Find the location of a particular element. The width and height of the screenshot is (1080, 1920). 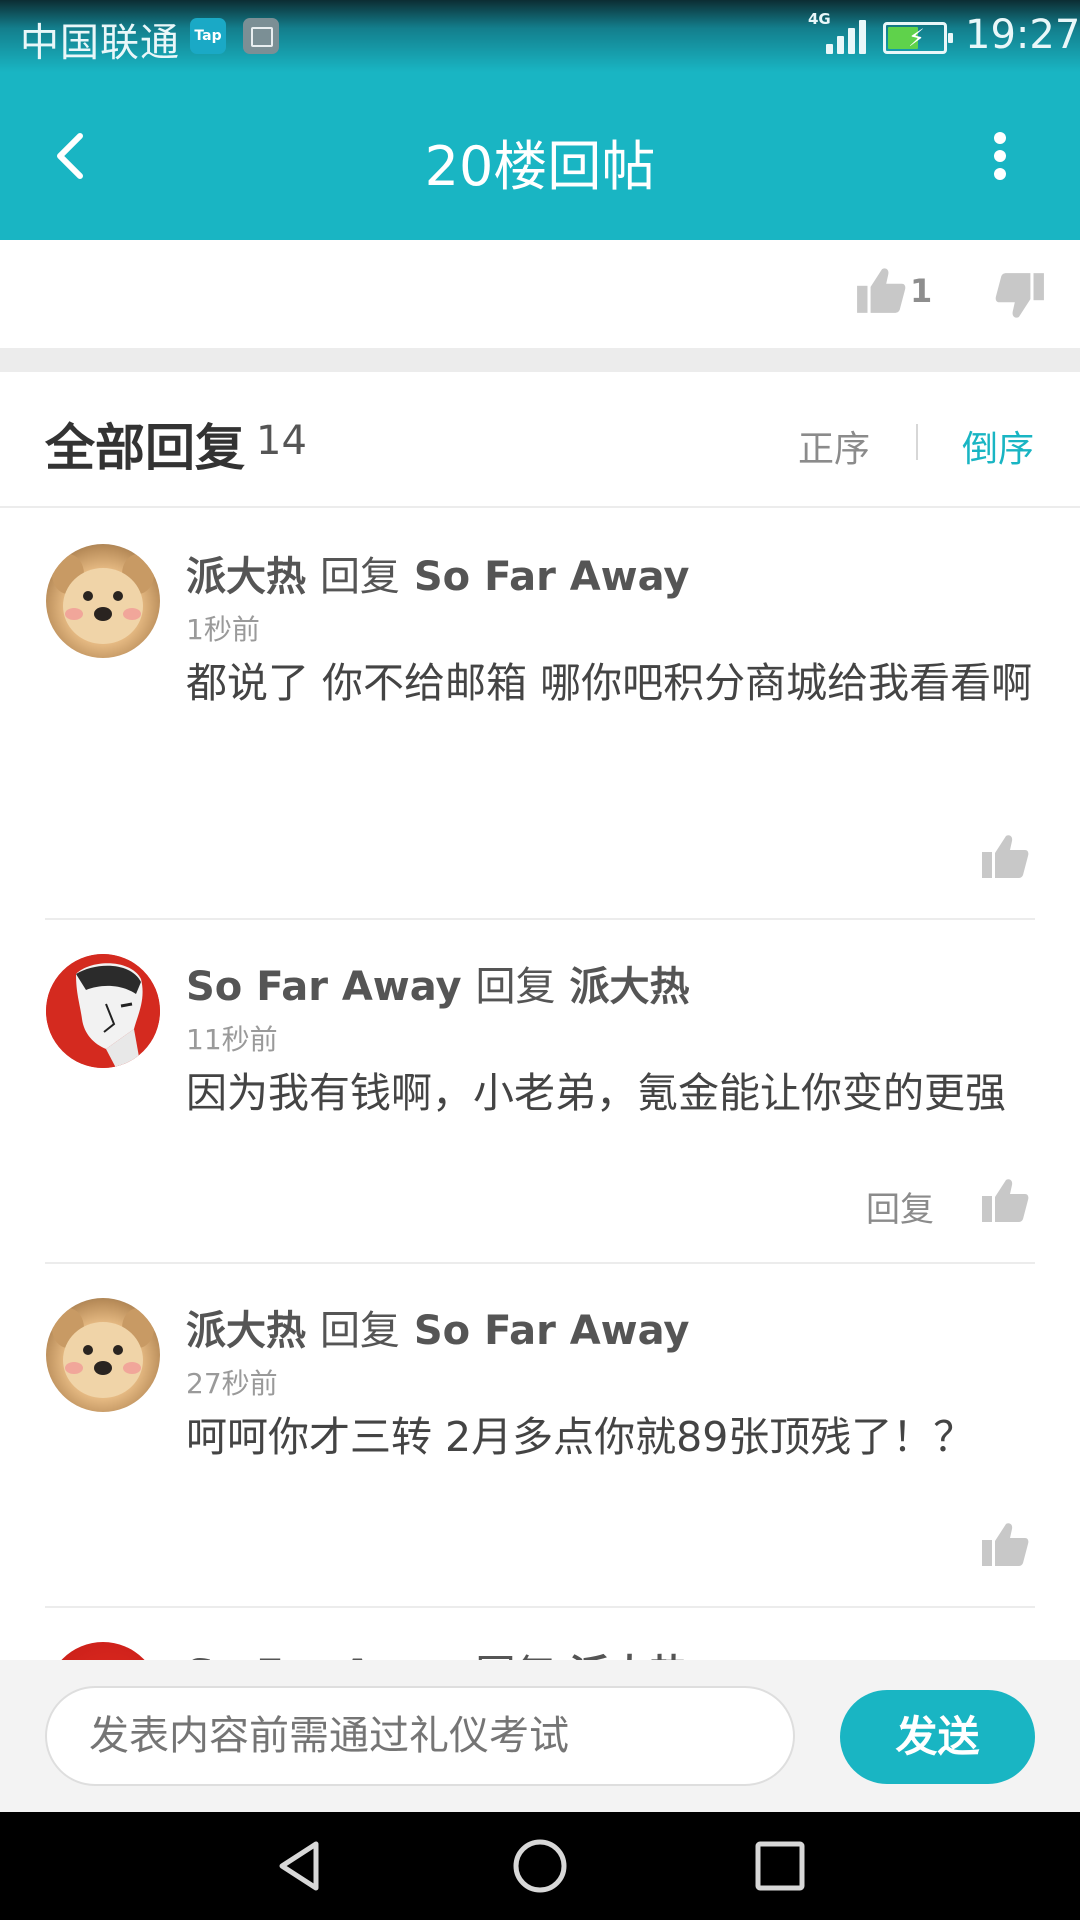

status-clock: 19:27 is located at coordinates (1022, 35).